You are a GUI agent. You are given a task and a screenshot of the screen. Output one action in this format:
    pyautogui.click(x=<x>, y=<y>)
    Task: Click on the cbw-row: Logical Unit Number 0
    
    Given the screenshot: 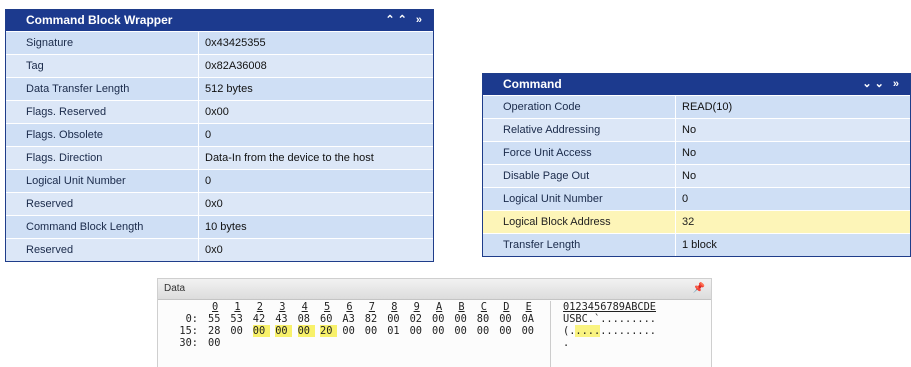 What is the action you would take?
    pyautogui.click(x=219, y=180)
    